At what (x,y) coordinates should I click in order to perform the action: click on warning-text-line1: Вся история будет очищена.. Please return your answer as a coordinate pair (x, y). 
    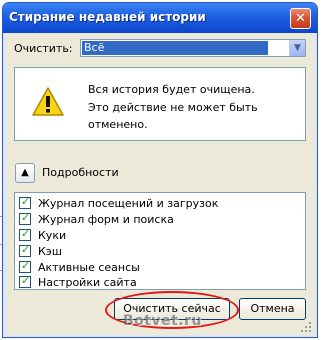
    Looking at the image, I should click on (171, 89).